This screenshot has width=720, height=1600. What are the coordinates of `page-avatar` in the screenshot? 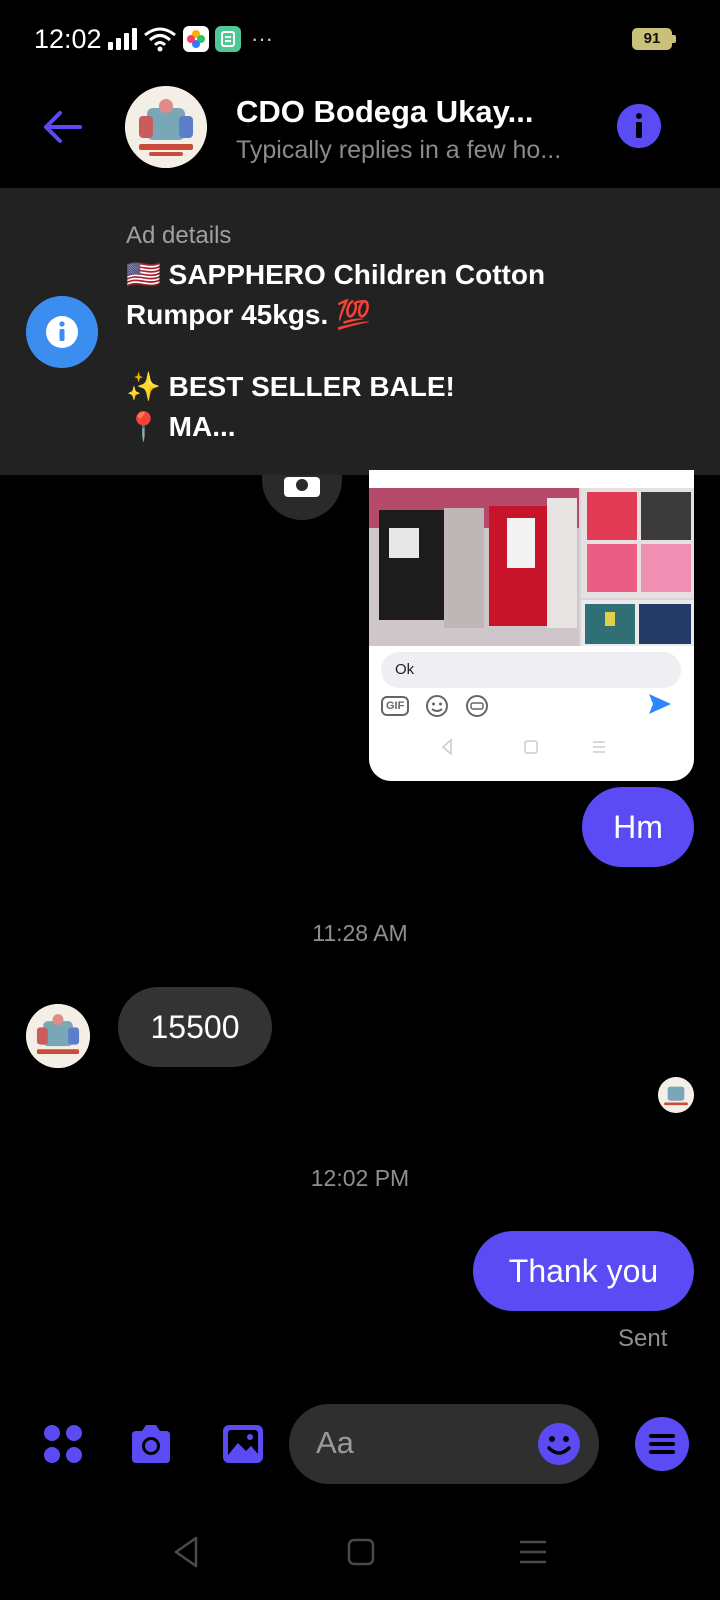 It's located at (166, 127).